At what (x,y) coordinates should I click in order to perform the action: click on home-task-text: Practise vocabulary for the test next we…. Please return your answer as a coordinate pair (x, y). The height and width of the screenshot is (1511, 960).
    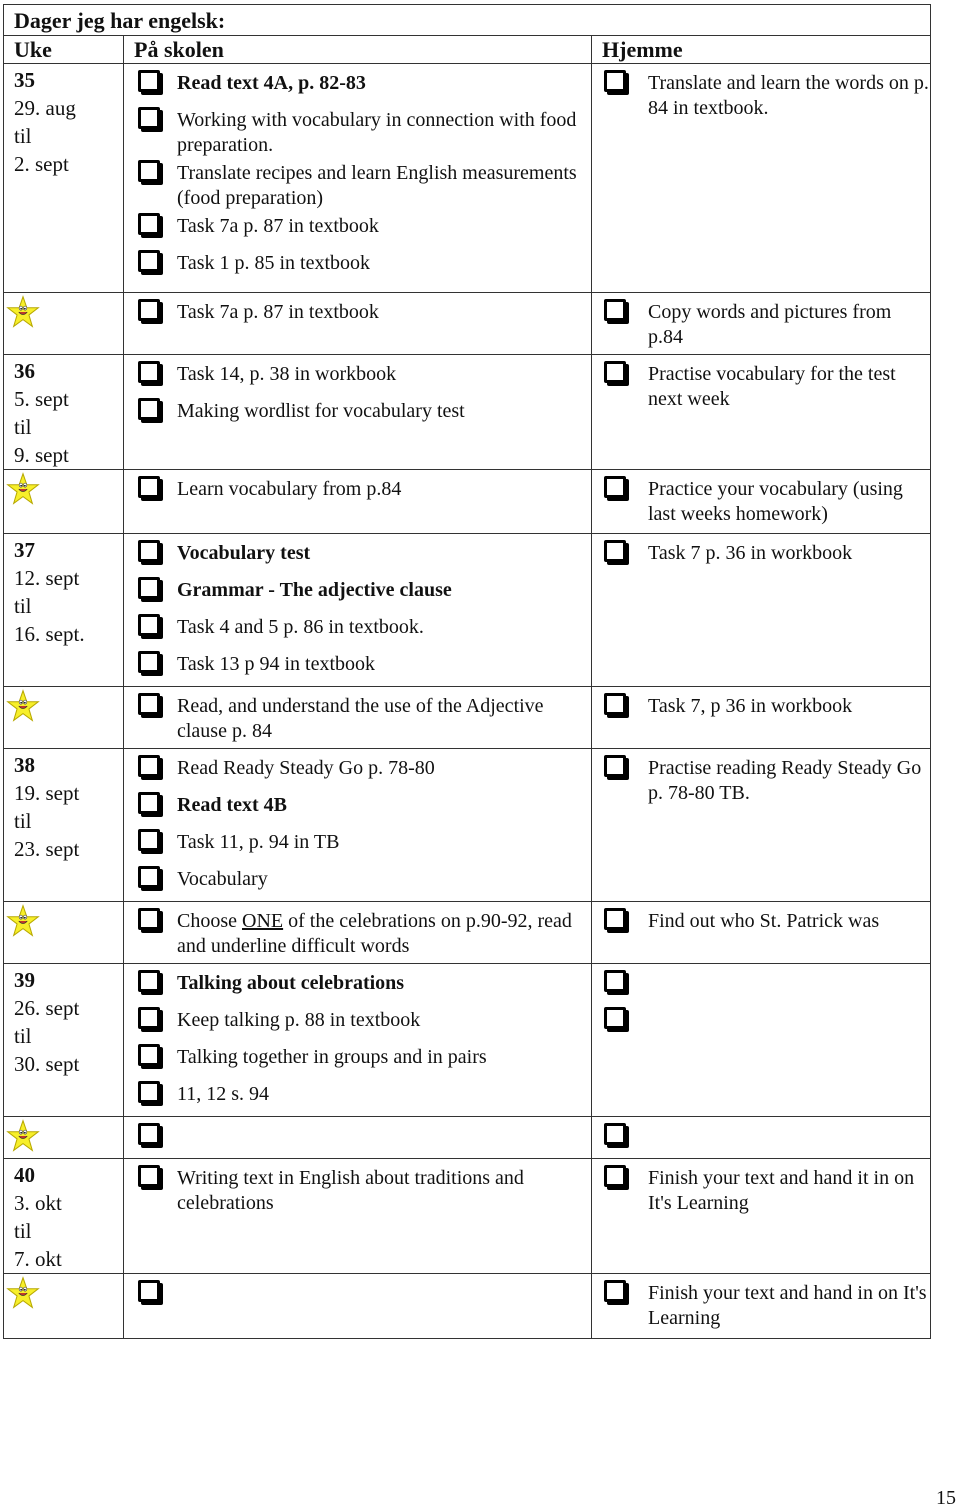
    Looking at the image, I should click on (772, 386).